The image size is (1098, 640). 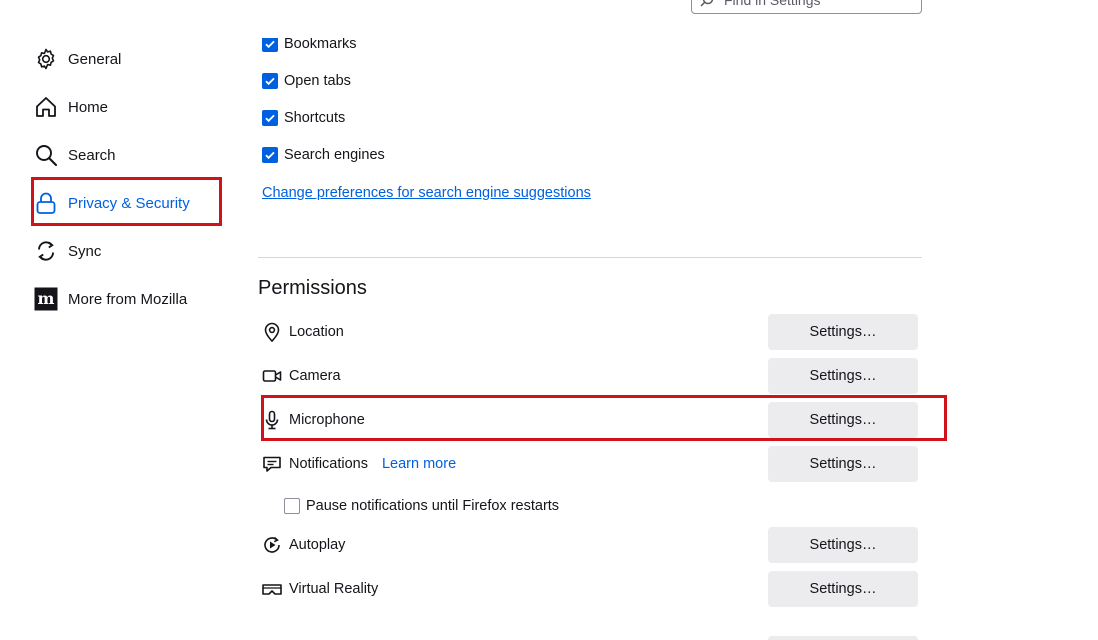 I want to click on permission-label: Microphone, so click(x=327, y=420).